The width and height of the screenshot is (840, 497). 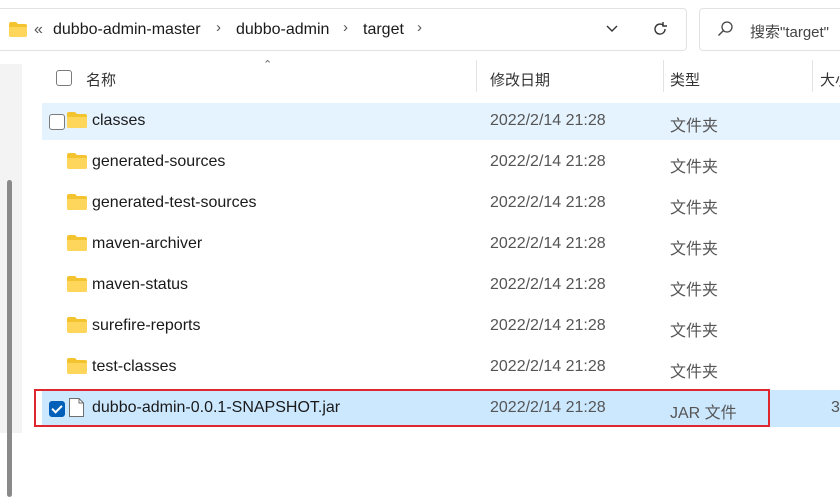 What do you see at coordinates (685, 79) in the screenshot?
I see `column-type: 类型` at bounding box center [685, 79].